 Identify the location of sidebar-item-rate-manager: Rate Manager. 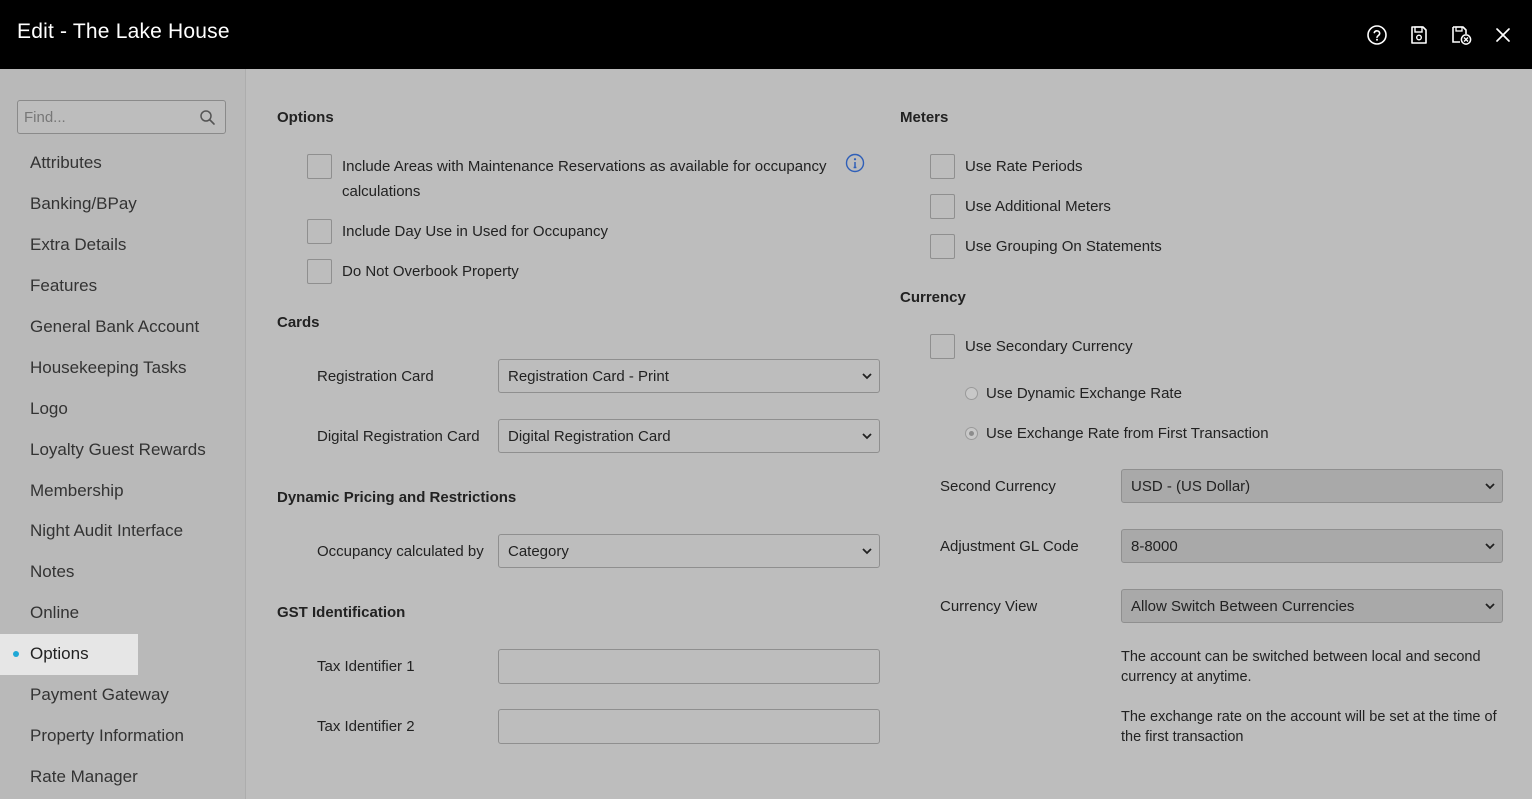
(123, 776).